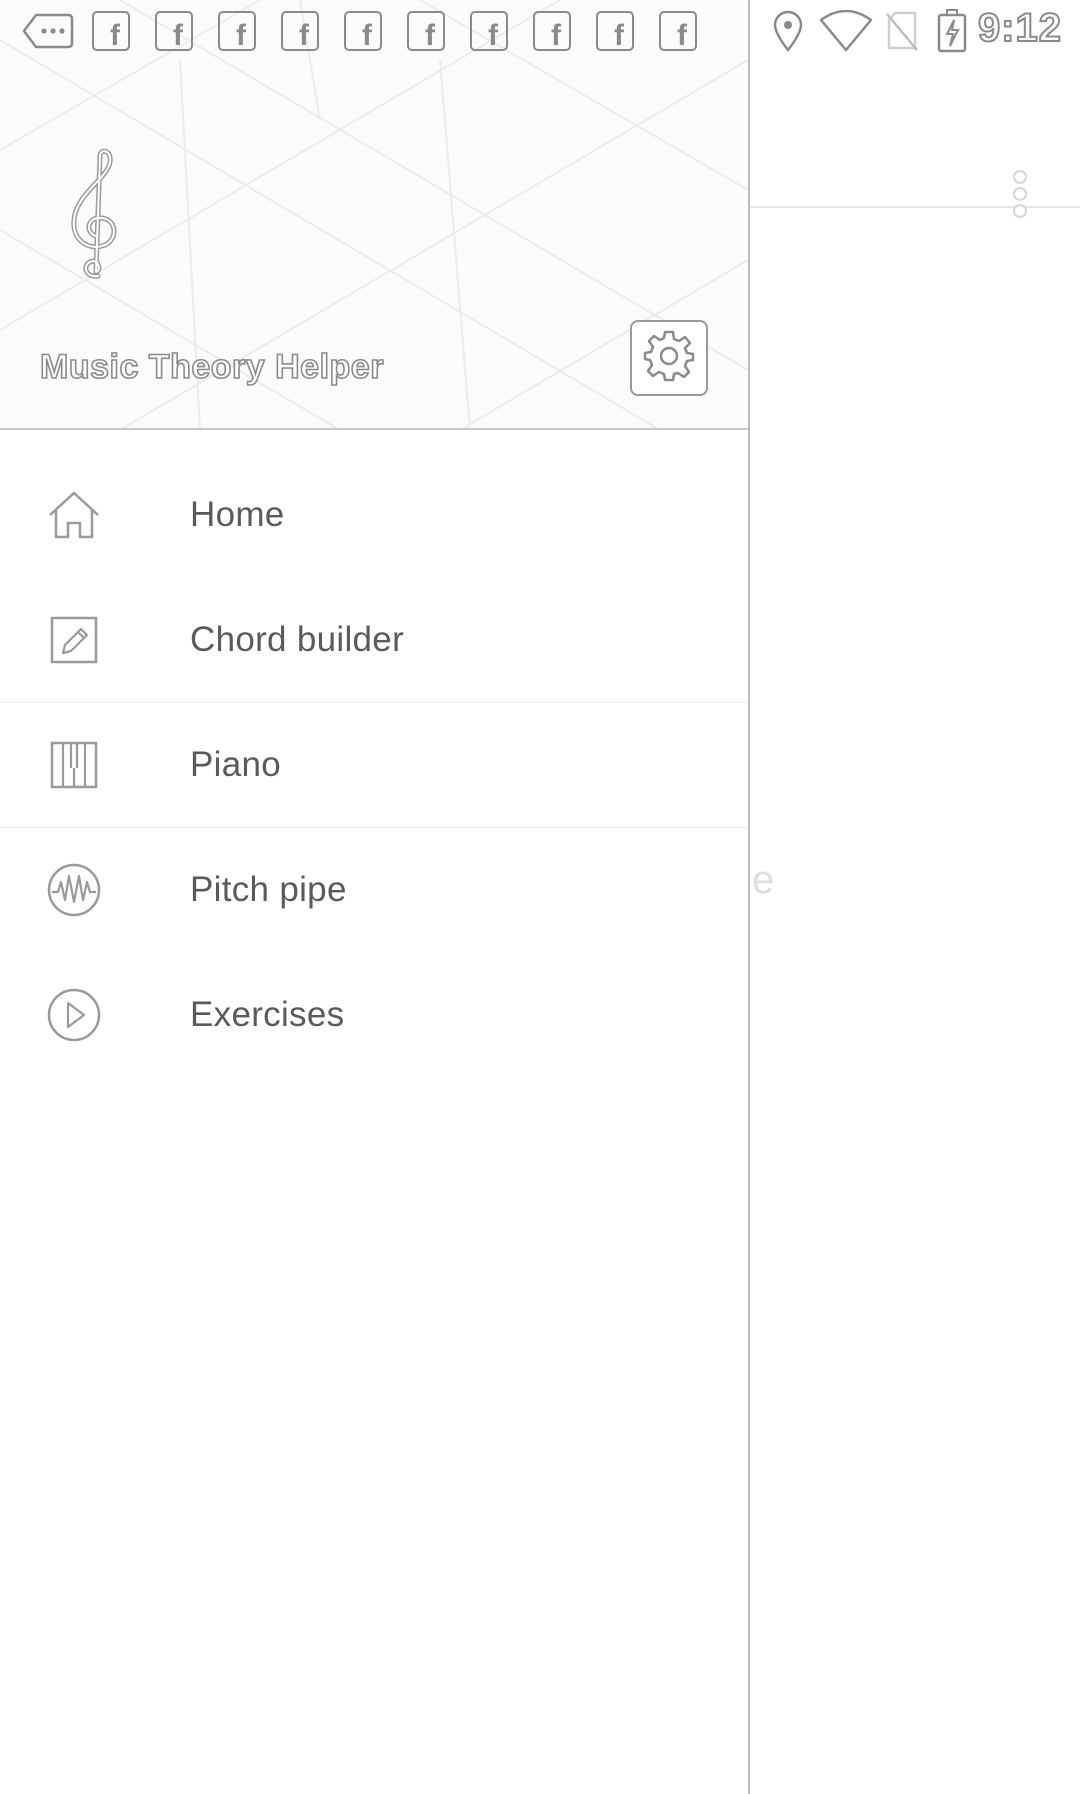 This screenshot has height=1794, width=1080. Describe the element at coordinates (374, 514) in the screenshot. I see `menu-item-home: Home` at that location.